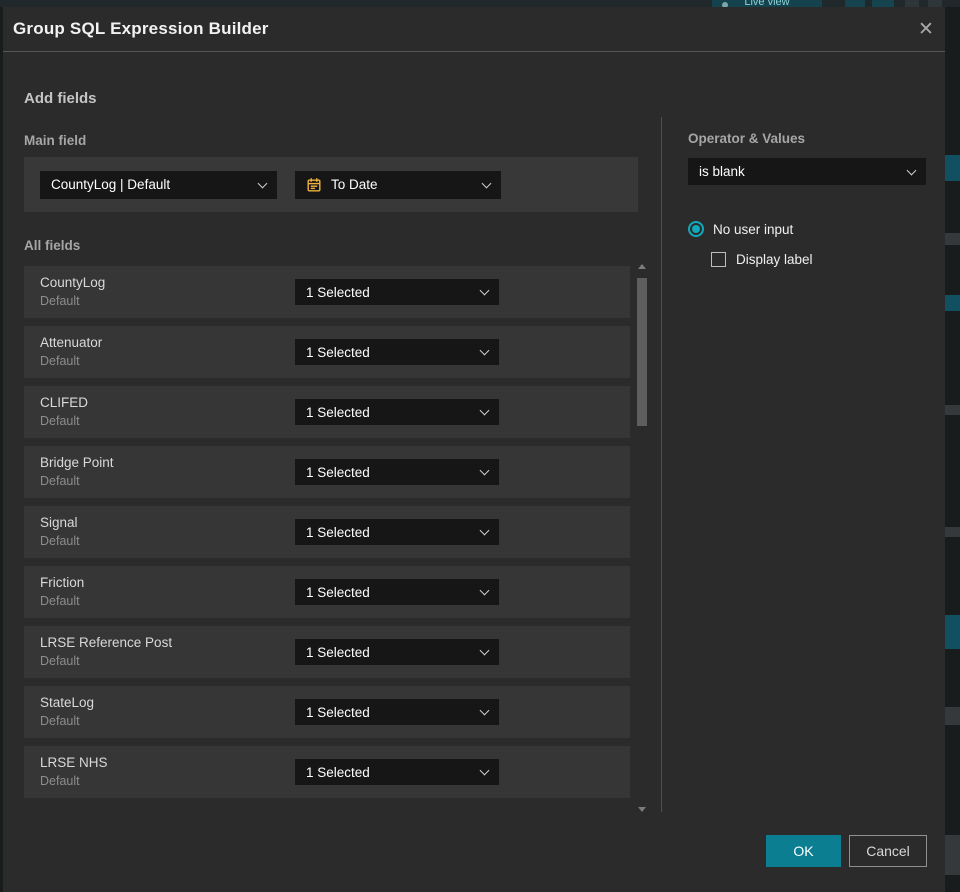 This screenshot has width=960, height=892. I want to click on no-user-input-label: No user input, so click(753, 229).